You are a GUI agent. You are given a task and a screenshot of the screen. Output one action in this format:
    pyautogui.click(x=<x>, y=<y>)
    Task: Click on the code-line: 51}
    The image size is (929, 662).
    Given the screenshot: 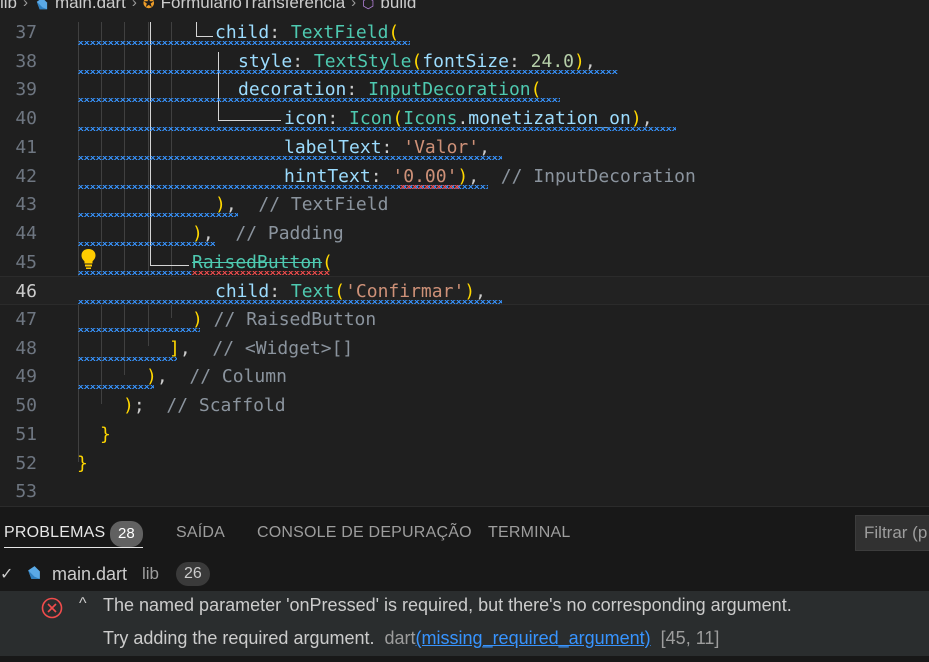 What is the action you would take?
    pyautogui.click(x=464, y=434)
    